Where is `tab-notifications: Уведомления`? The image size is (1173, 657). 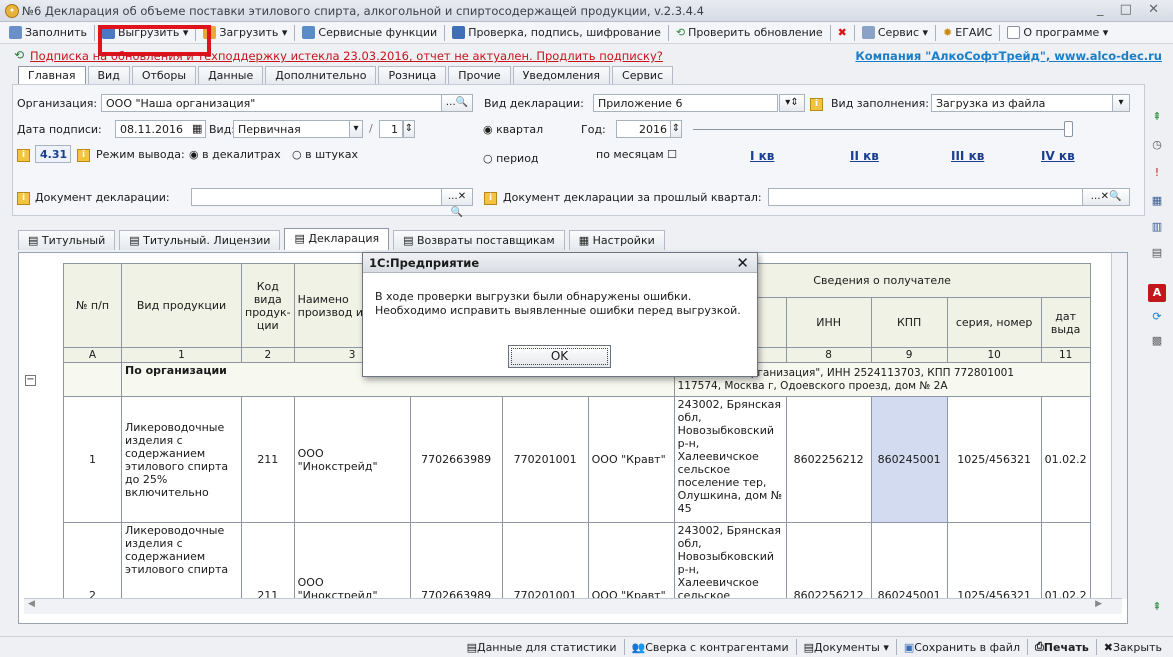
tab-notifications: Уведомления is located at coordinates (561, 75).